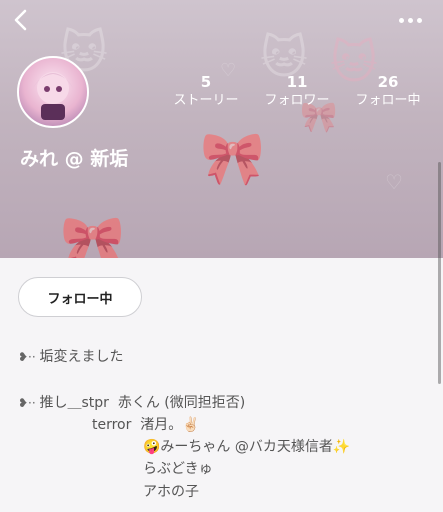 Image resolution: width=443 pixels, height=512 pixels. I want to click on following-button: フォロー中, so click(80, 297).